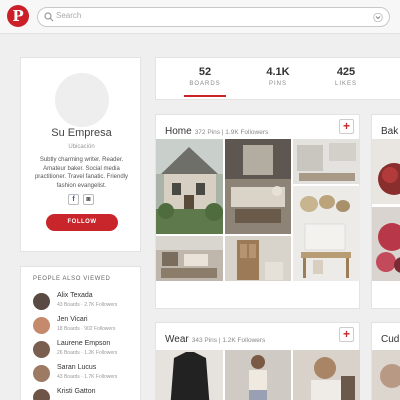 The height and width of the screenshot is (400, 400). I want to click on search-bar: Search, so click(213, 17).